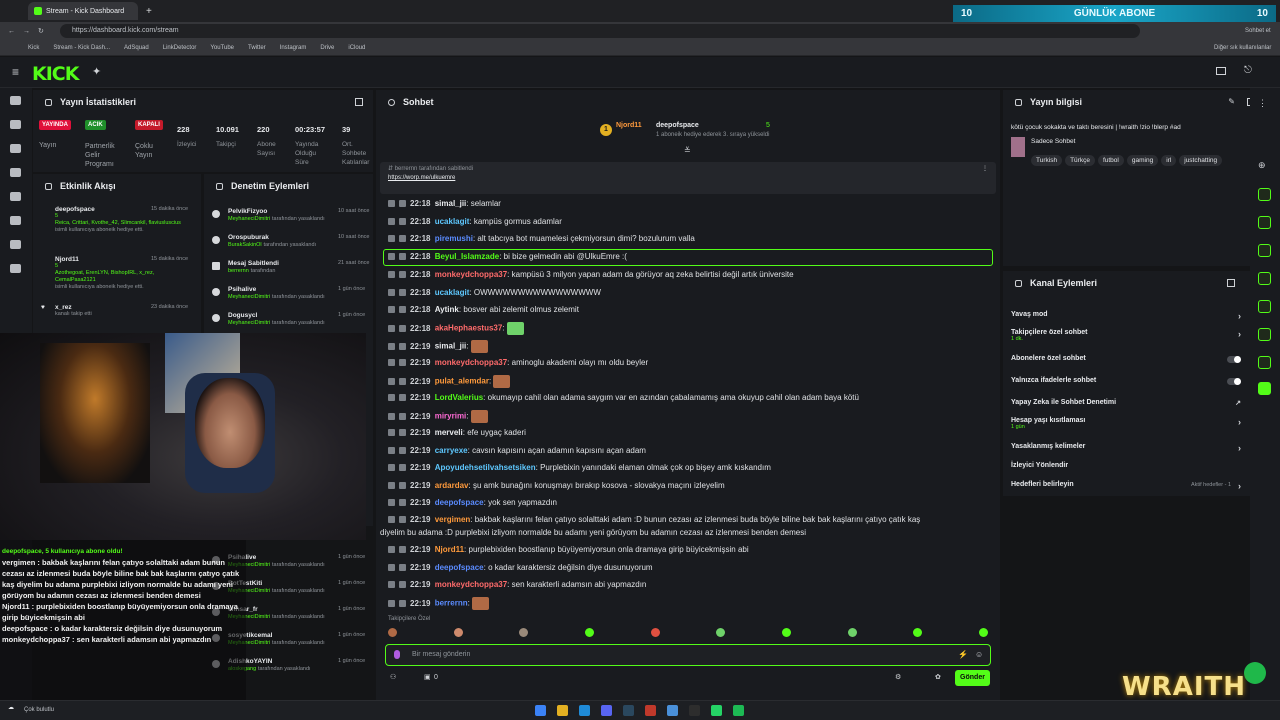  I want to click on tag: gaming, so click(1142, 160).